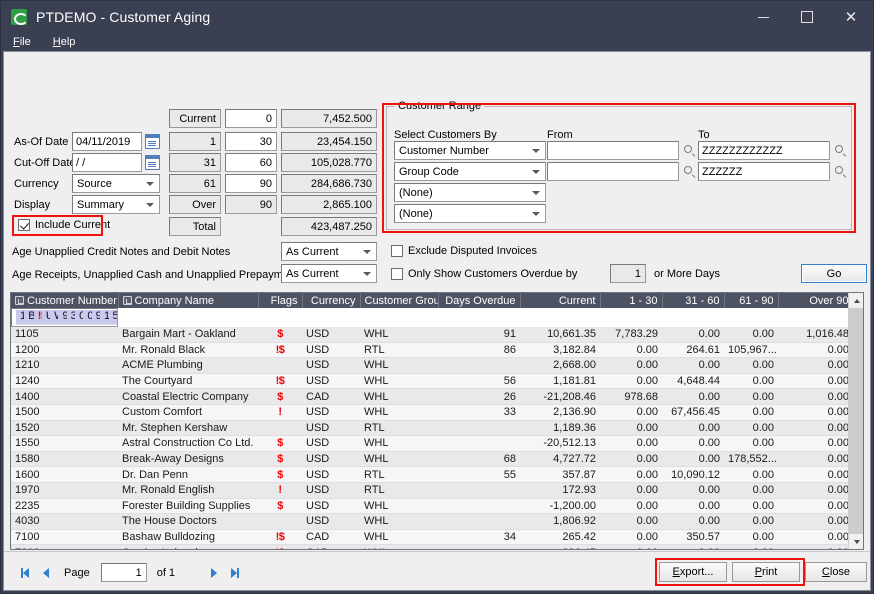 Image resolution: width=874 pixels, height=594 pixels. Describe the element at coordinates (329, 273) in the screenshot. I see `age-receipts-select: As Current` at that location.